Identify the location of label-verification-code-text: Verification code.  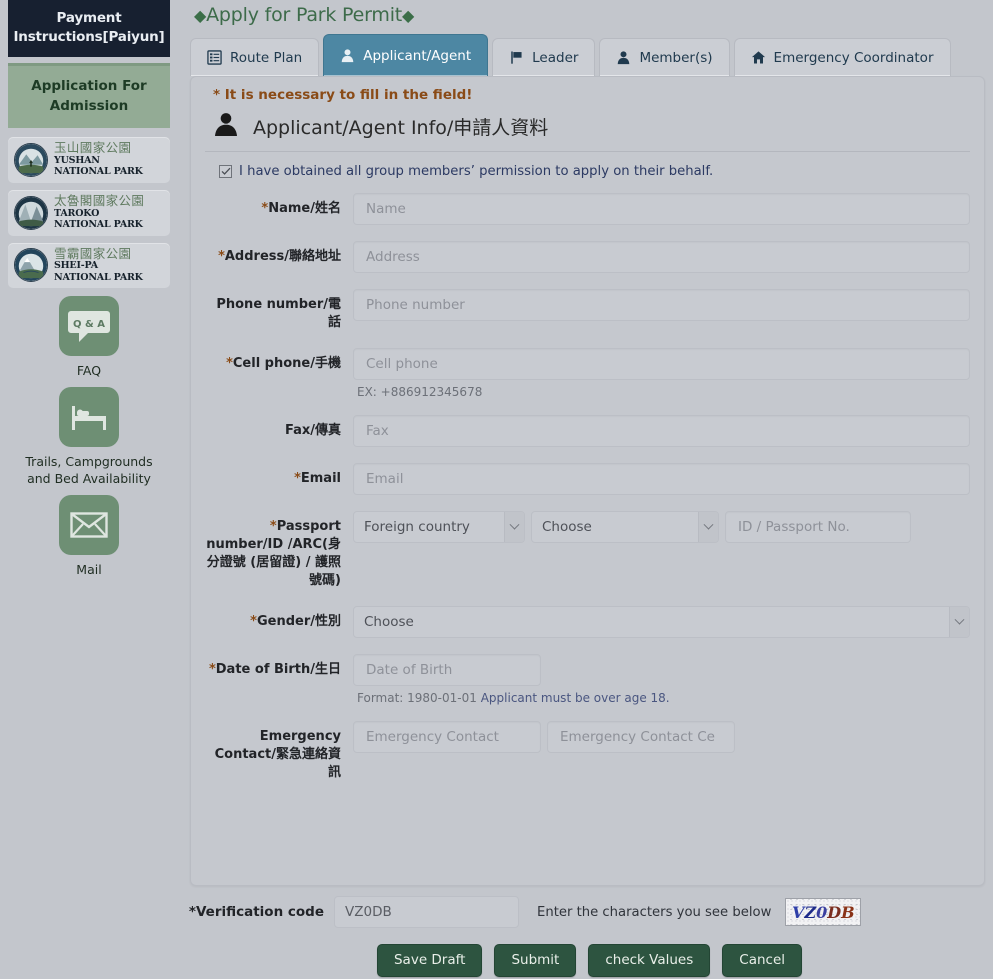
(259, 912).